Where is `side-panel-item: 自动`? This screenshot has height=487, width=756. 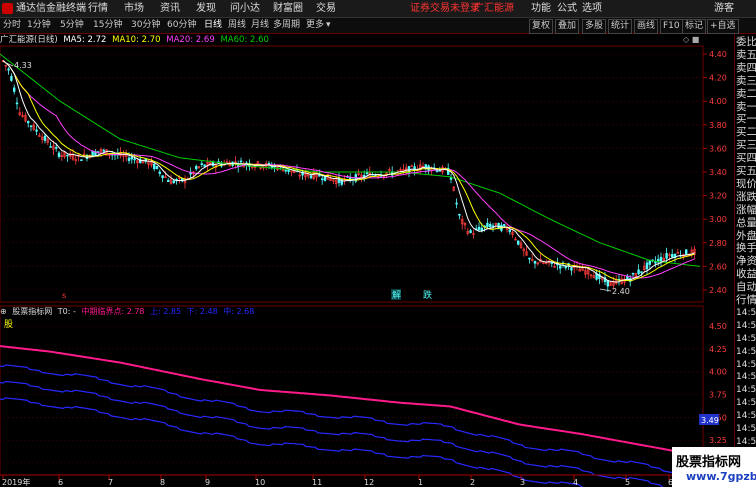 side-panel-item: 自动 is located at coordinates (746, 287).